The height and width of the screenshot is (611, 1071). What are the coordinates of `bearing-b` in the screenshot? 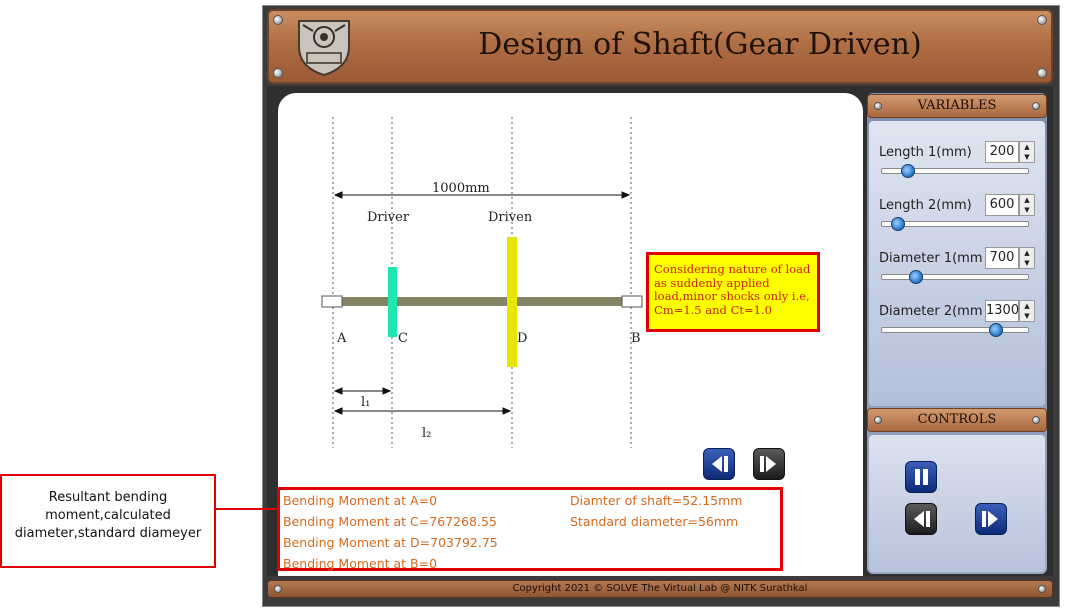 It's located at (632, 301).